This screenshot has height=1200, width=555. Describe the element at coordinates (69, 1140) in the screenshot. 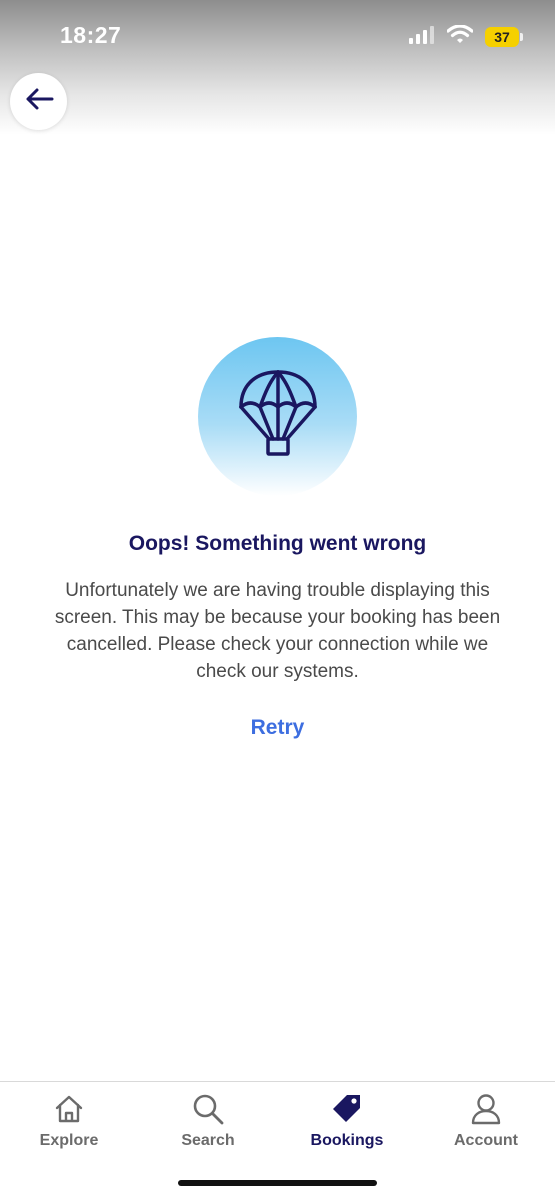

I see `nav-label-explore: Explore` at that location.